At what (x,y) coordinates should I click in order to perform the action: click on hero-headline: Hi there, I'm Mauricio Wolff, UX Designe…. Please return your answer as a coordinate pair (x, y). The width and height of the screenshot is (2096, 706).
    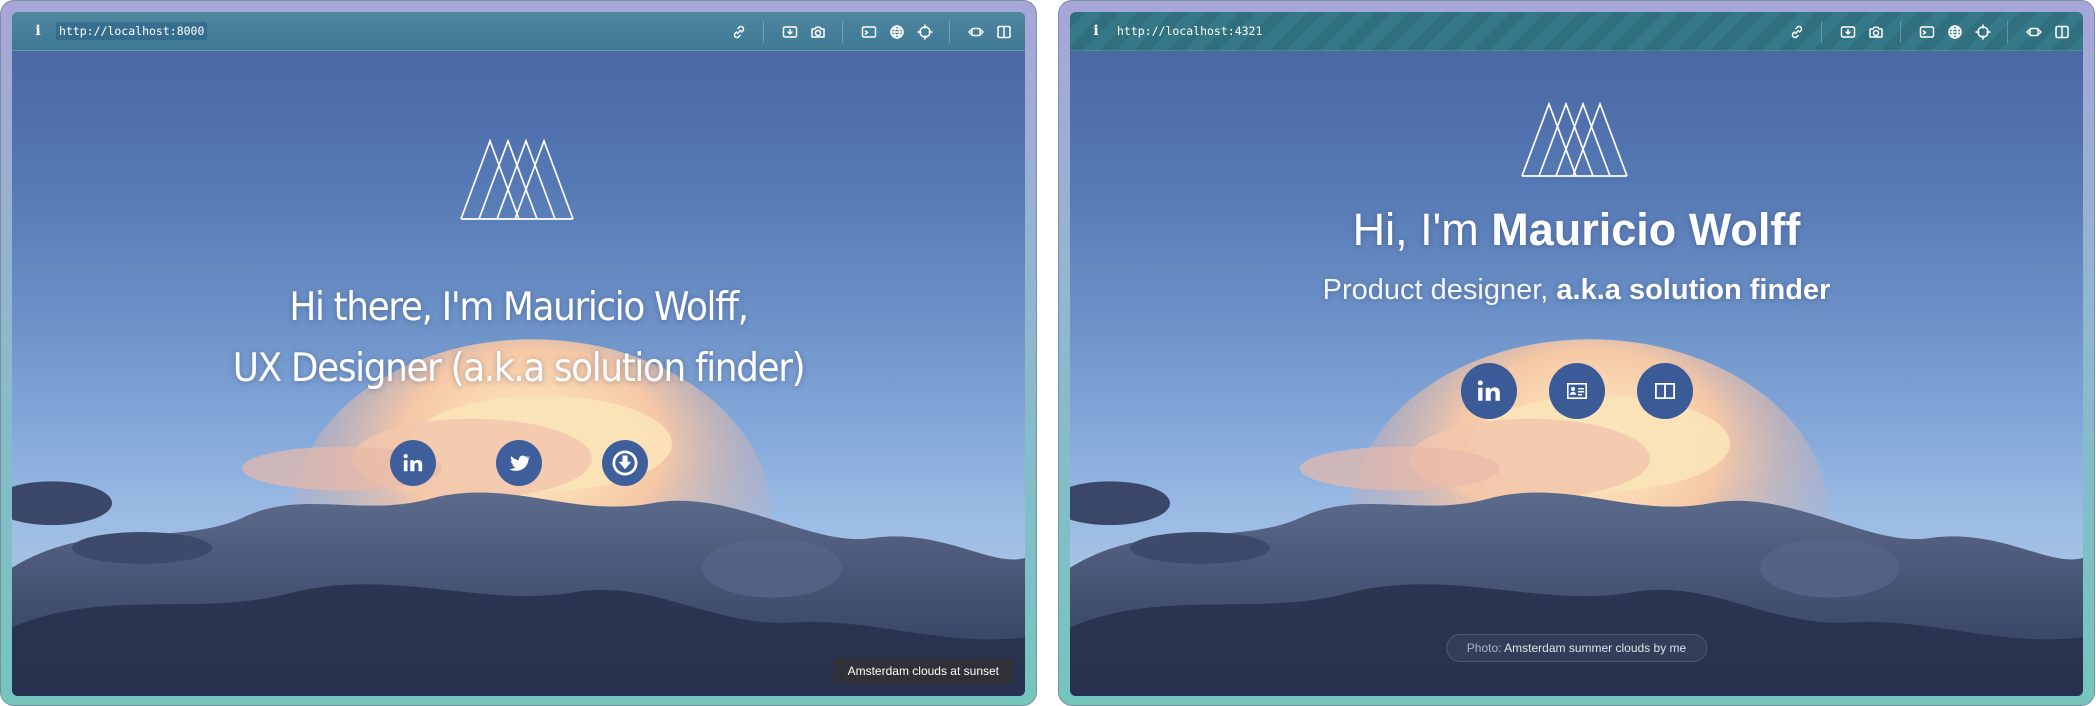
    Looking at the image, I should click on (519, 338).